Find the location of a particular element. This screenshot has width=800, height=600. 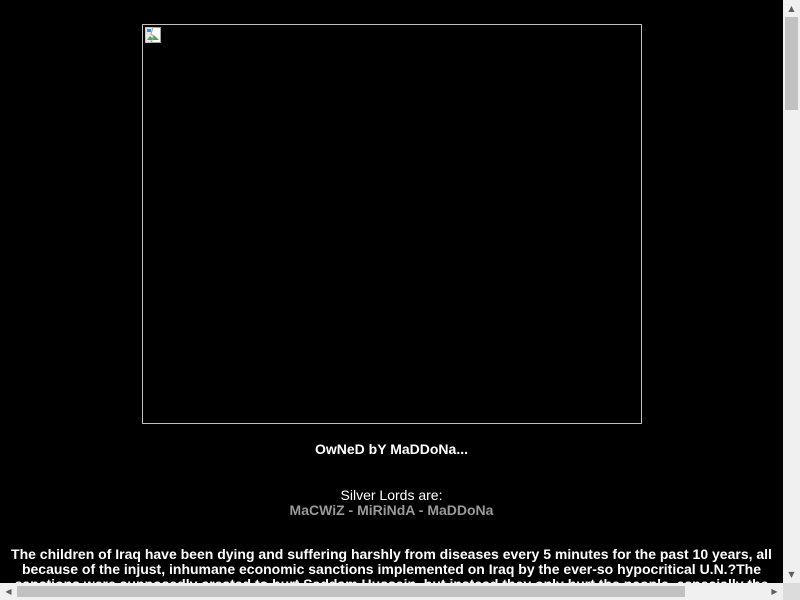

silver-lords-members: MaCWiZ - MiRiNdA - MaDDoNa is located at coordinates (391, 510).